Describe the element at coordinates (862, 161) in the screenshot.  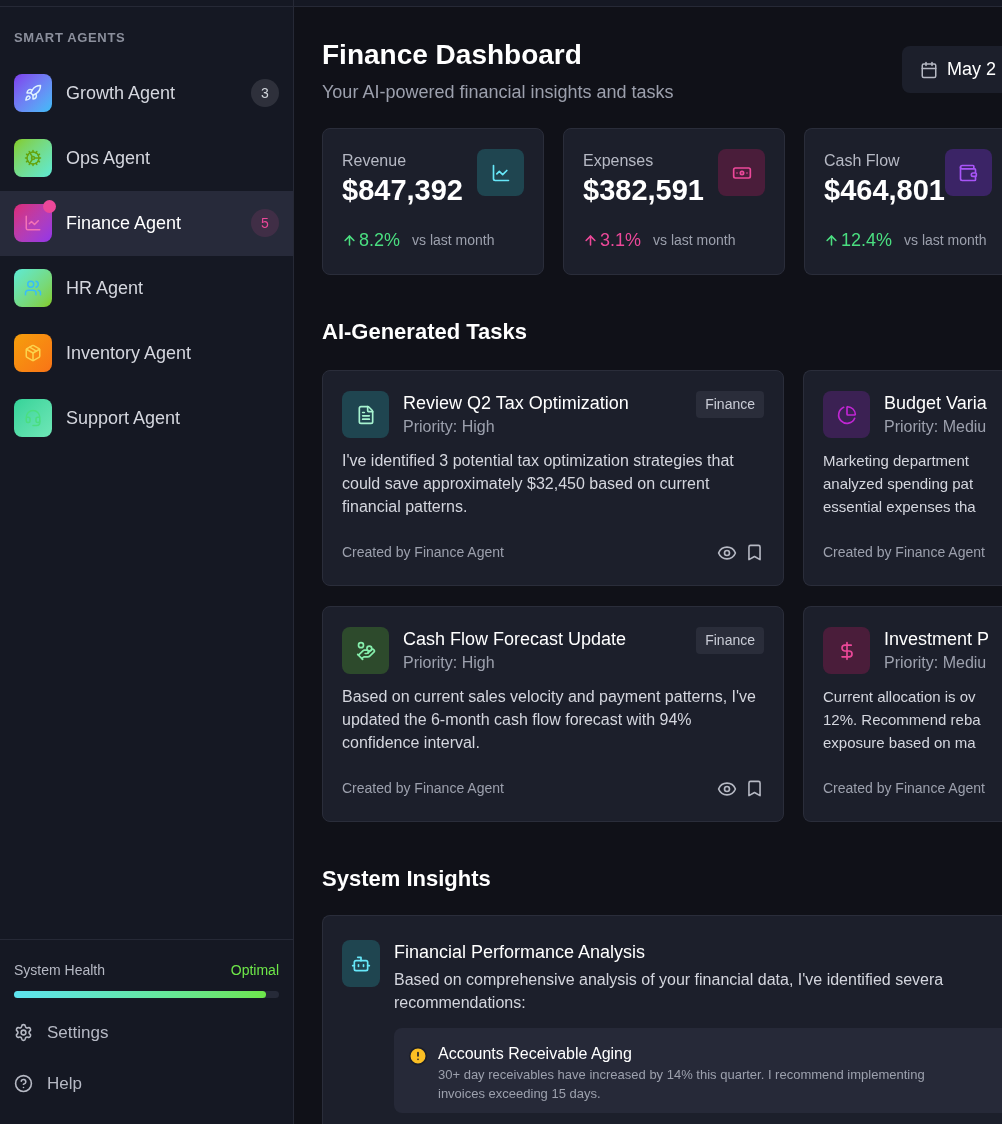
I see `stat-label: Cash Flow` at that location.